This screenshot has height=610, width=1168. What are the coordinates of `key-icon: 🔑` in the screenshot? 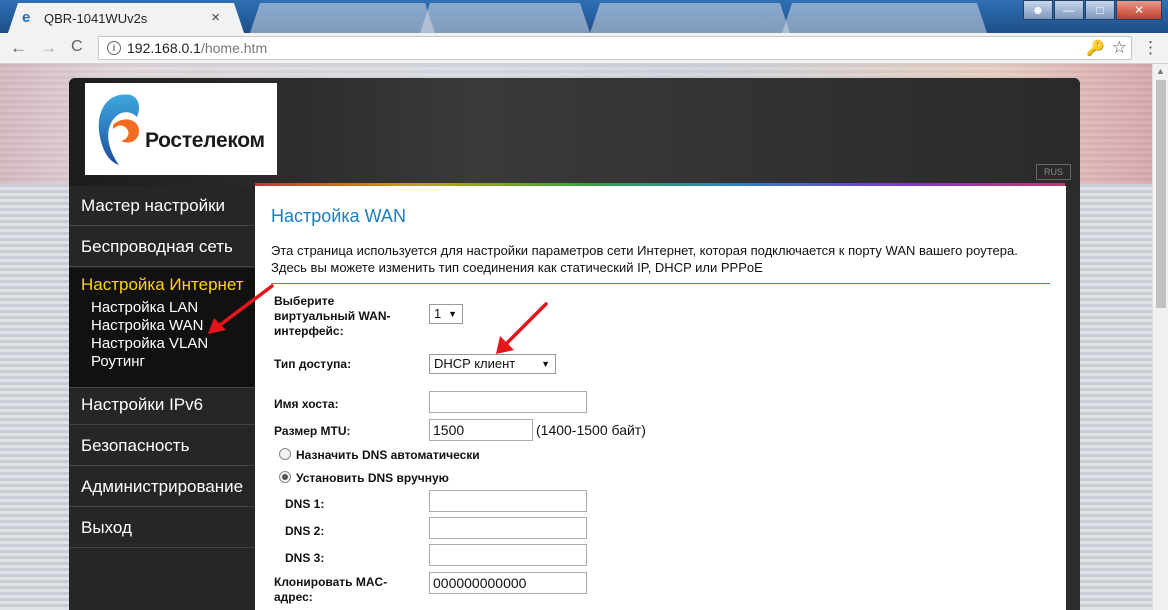 It's located at (1095, 48).